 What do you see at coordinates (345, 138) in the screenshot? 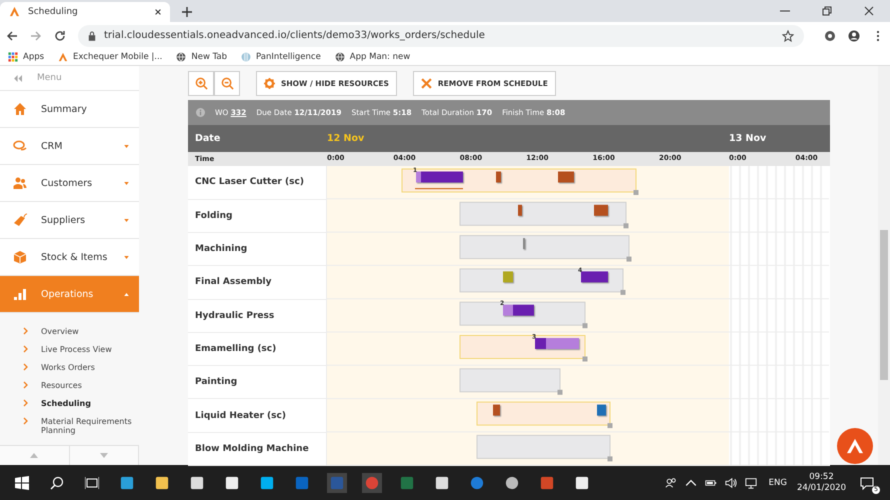
I see `date-label: 12 Nov` at bounding box center [345, 138].